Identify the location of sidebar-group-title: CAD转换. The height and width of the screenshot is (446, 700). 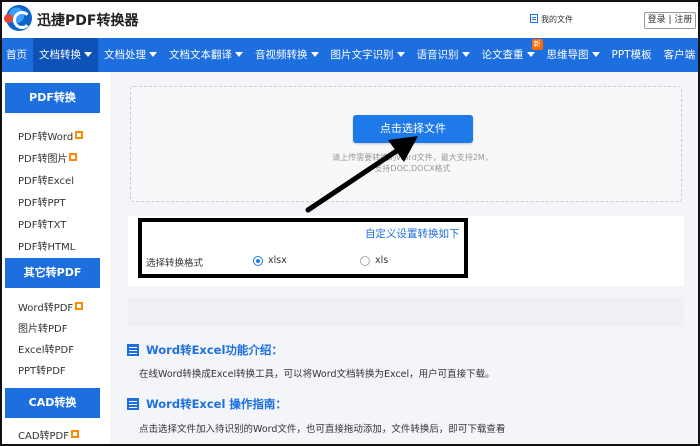
(52, 403).